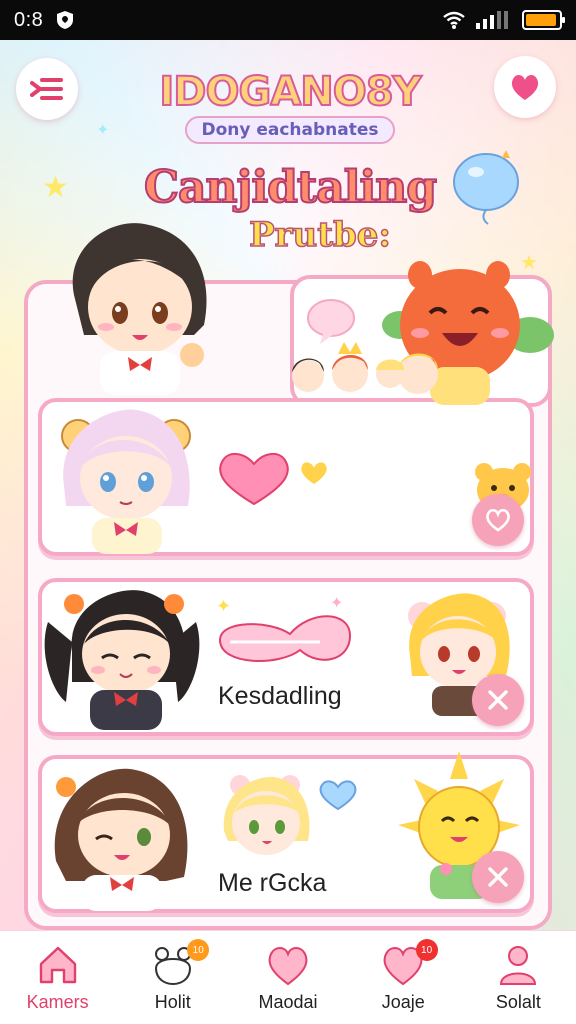  What do you see at coordinates (365, 368) in the screenshot?
I see `mini-characters-illustration` at bounding box center [365, 368].